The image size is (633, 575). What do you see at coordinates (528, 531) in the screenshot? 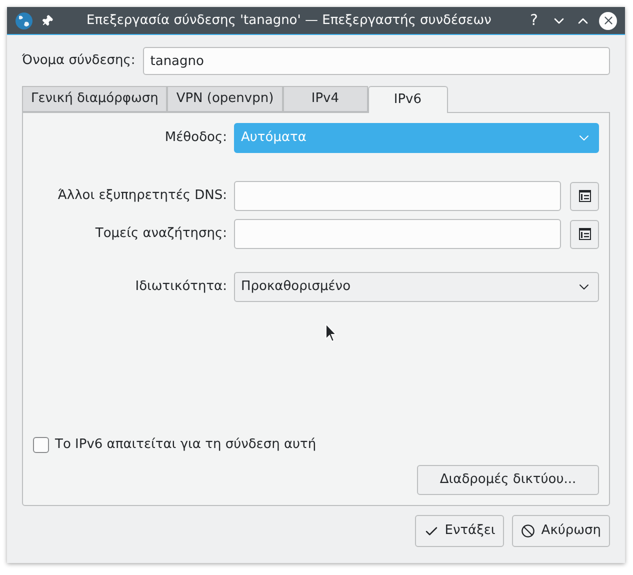
I see `cancel-icon` at bounding box center [528, 531].